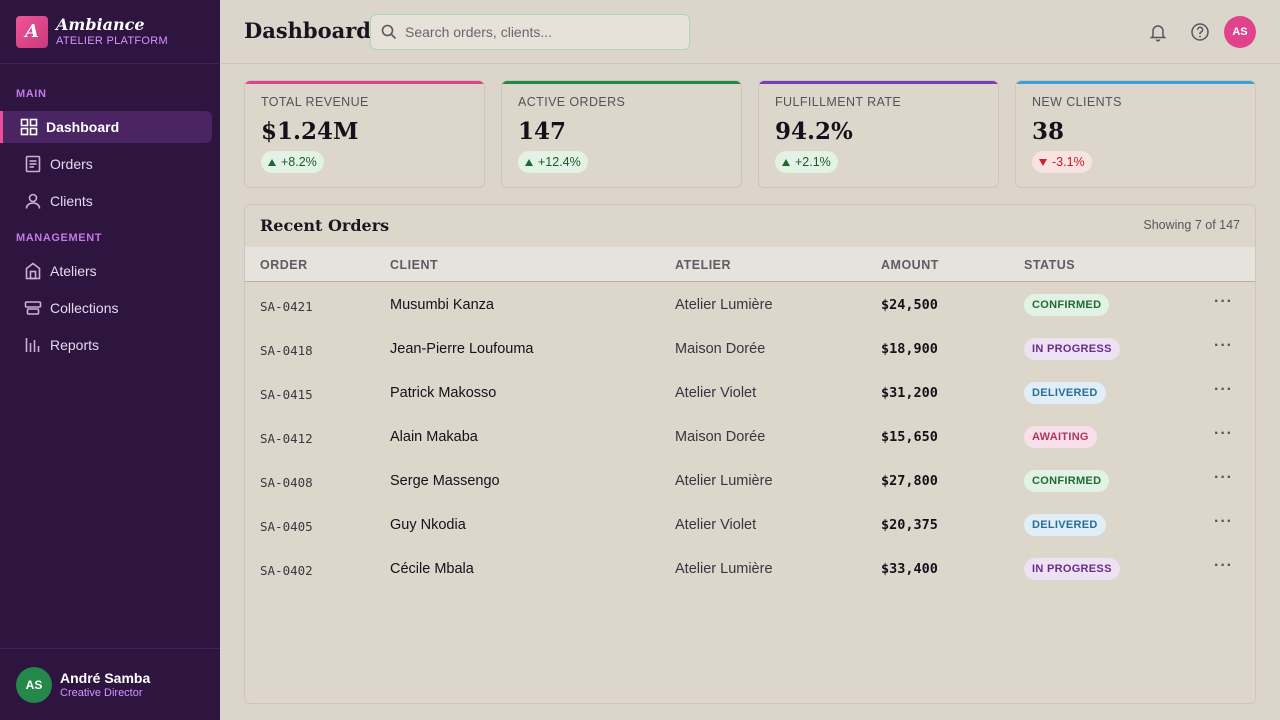 This screenshot has width=1280, height=720. I want to click on order-id: SA-0415, so click(286, 394).